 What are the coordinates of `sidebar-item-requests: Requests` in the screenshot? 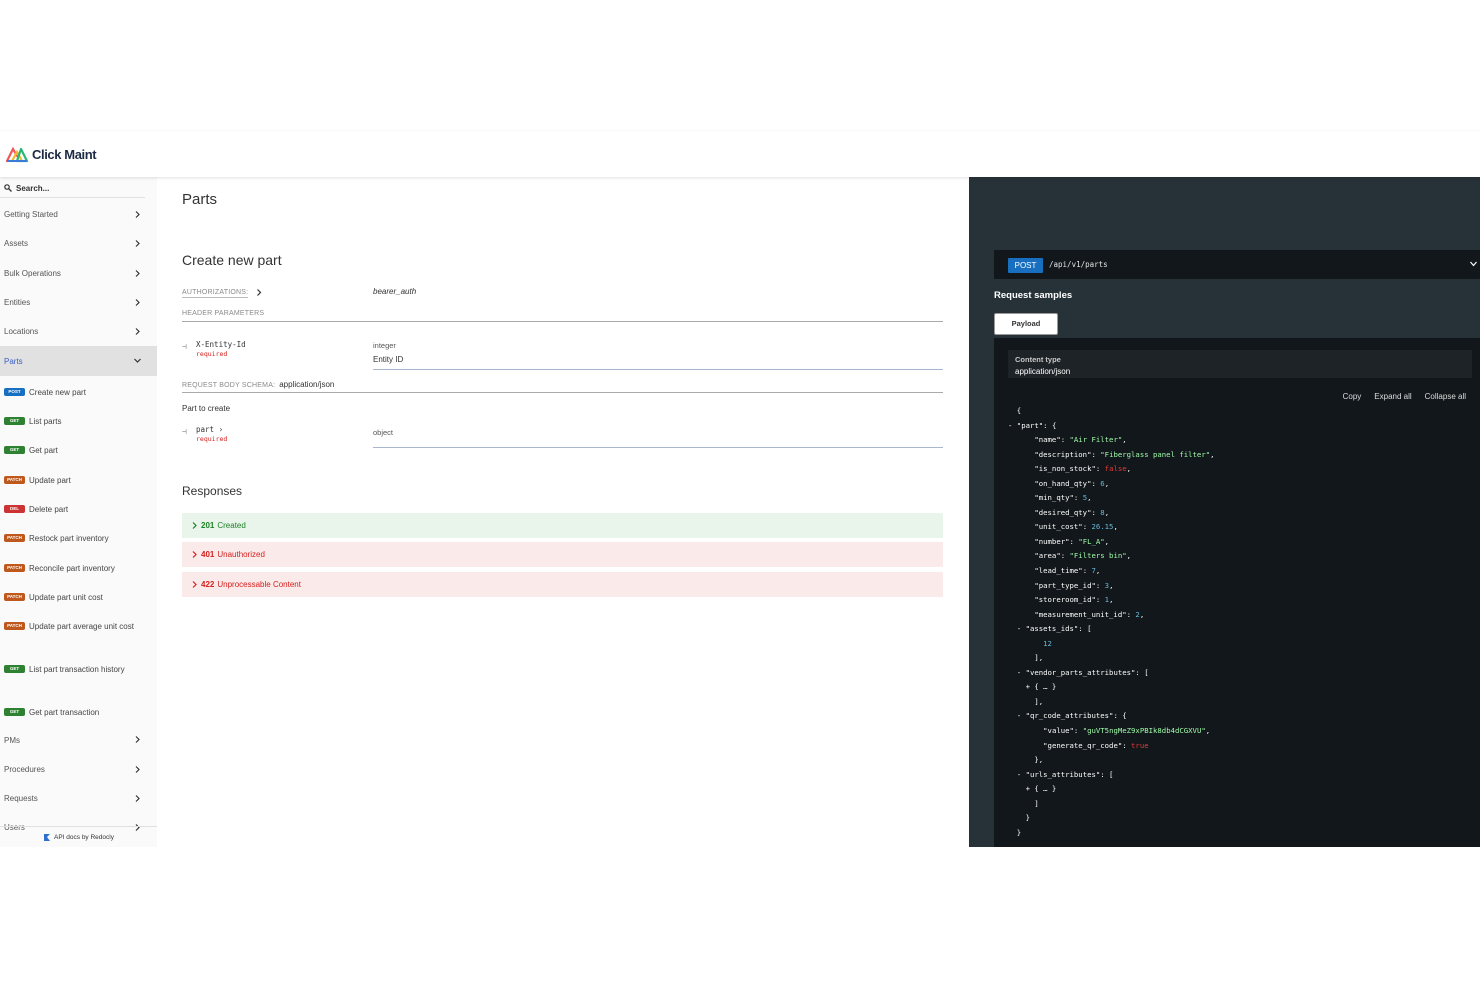 It's located at (78, 798).